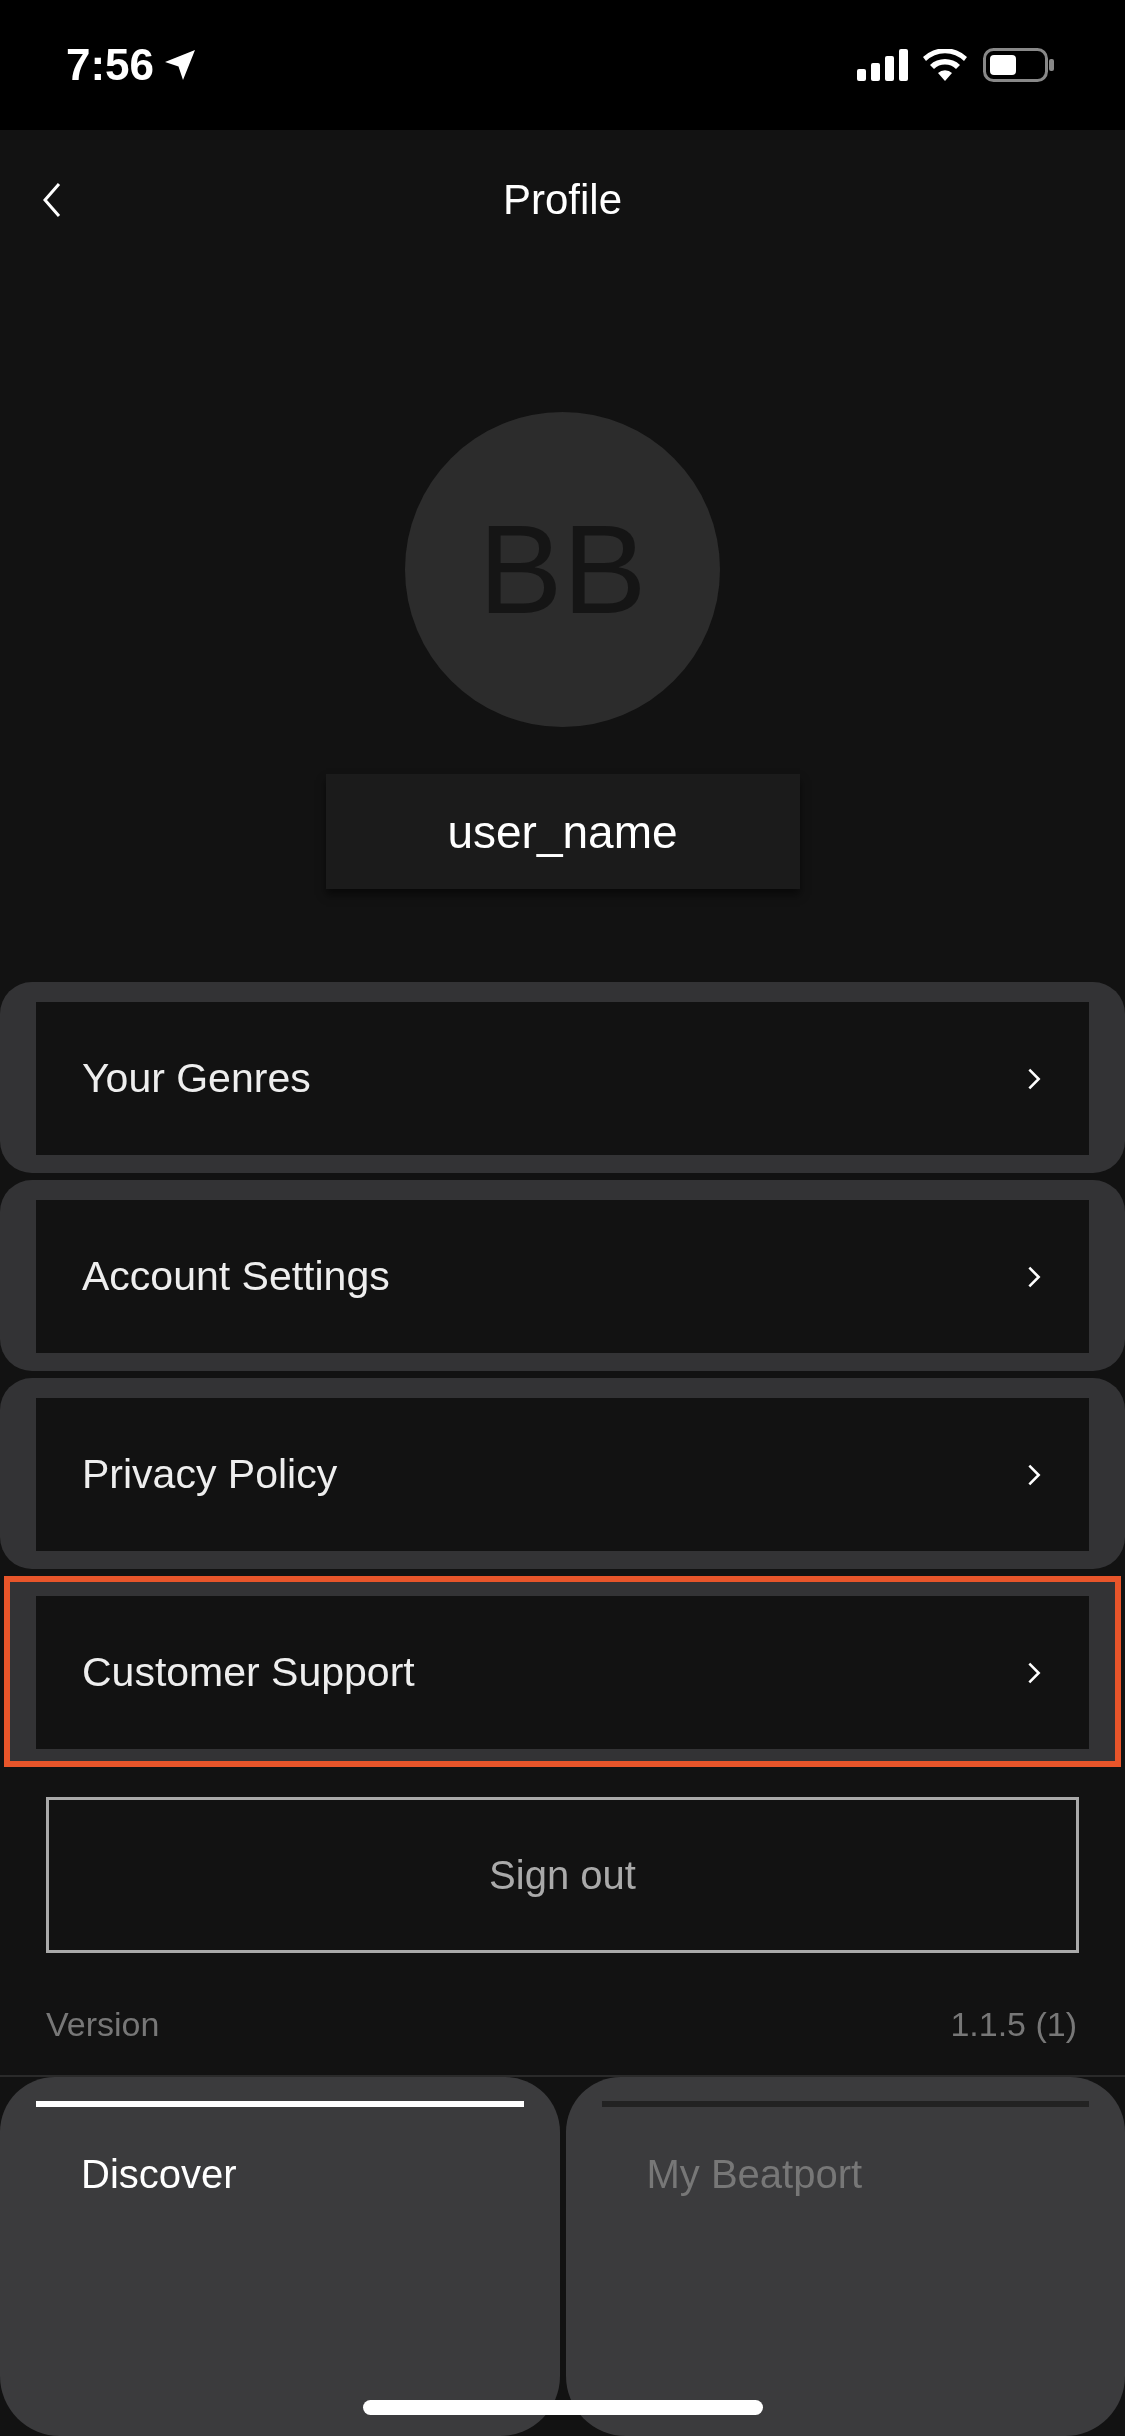  Describe the element at coordinates (883, 65) in the screenshot. I see `signal-icon` at that location.